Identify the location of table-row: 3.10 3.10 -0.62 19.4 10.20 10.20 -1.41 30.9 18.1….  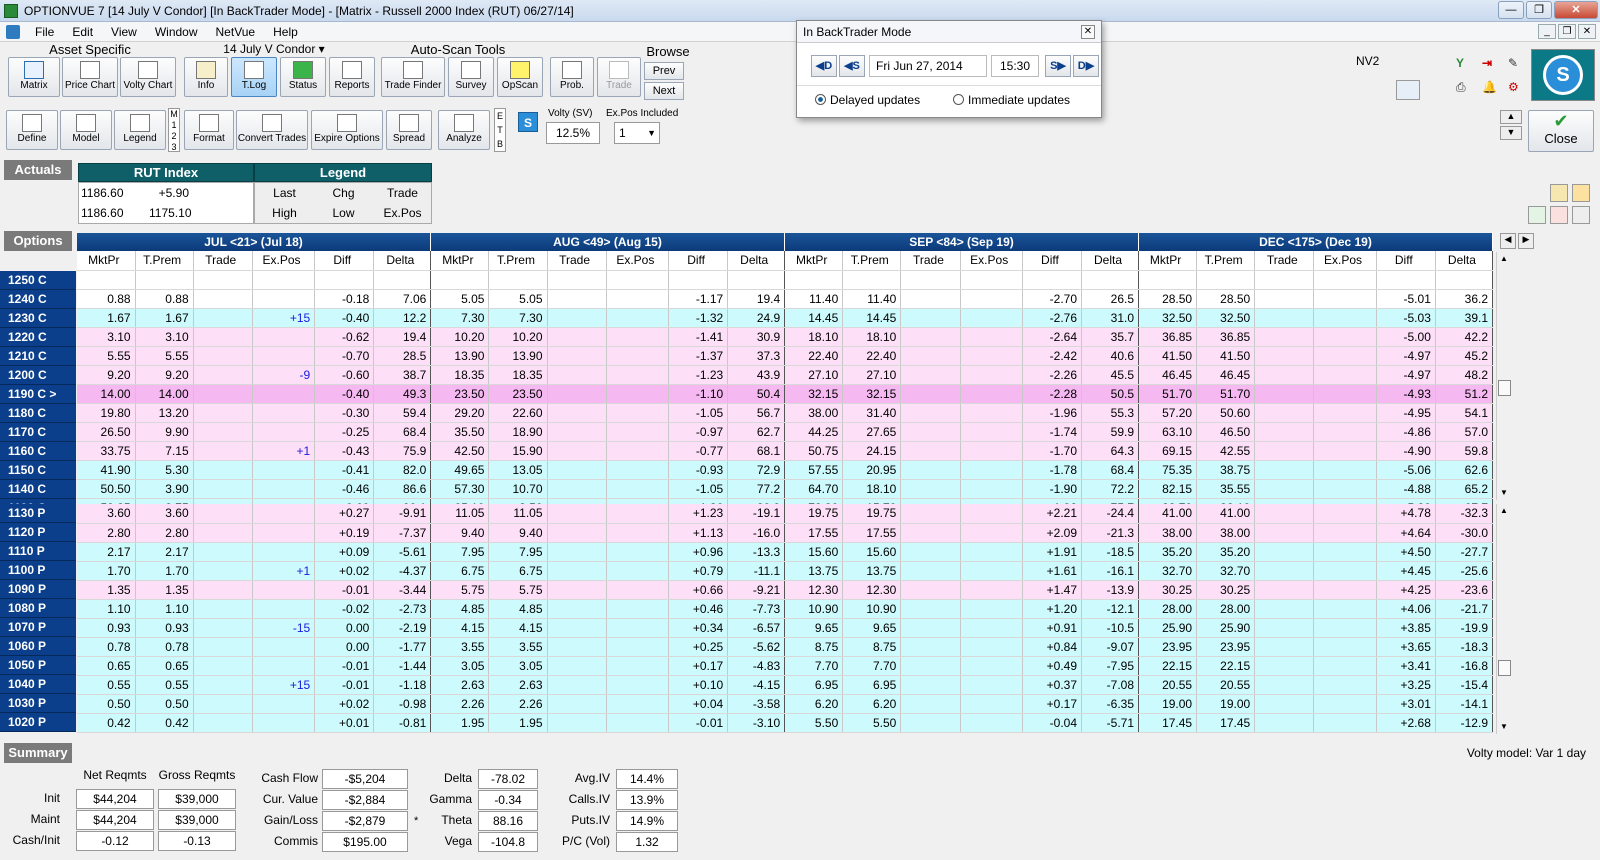
(785, 337).